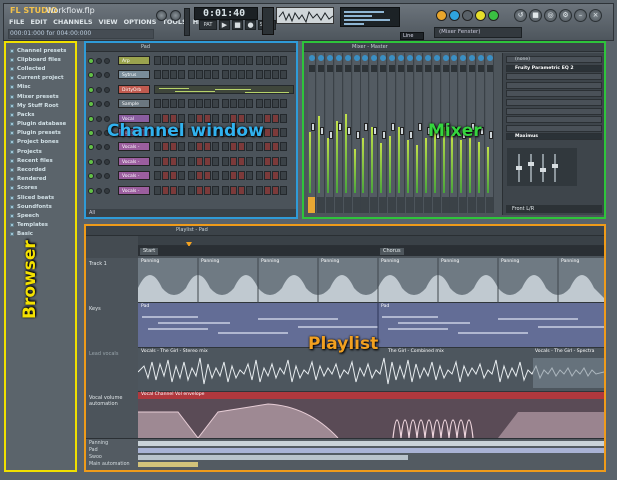 The height and width of the screenshot is (480, 617). I want to click on browser-item: My Stuff Root, so click(38, 105).